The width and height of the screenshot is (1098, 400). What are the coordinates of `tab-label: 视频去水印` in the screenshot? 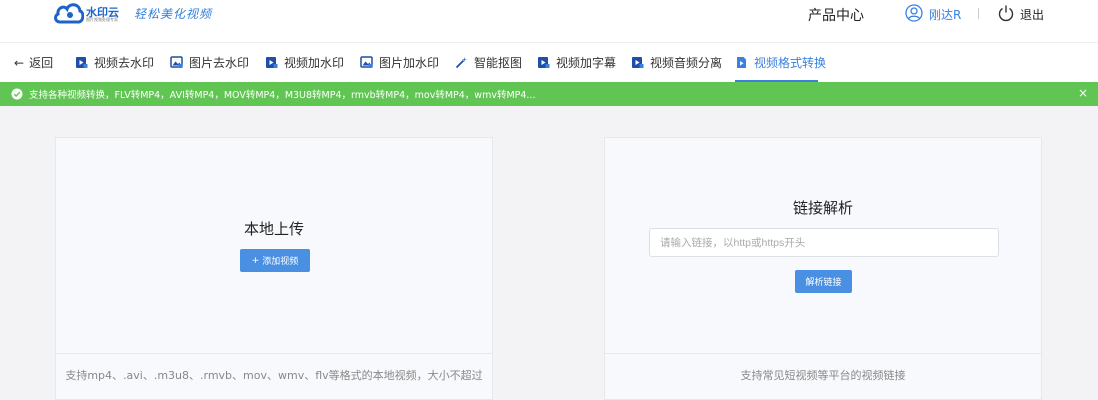 It's located at (124, 63).